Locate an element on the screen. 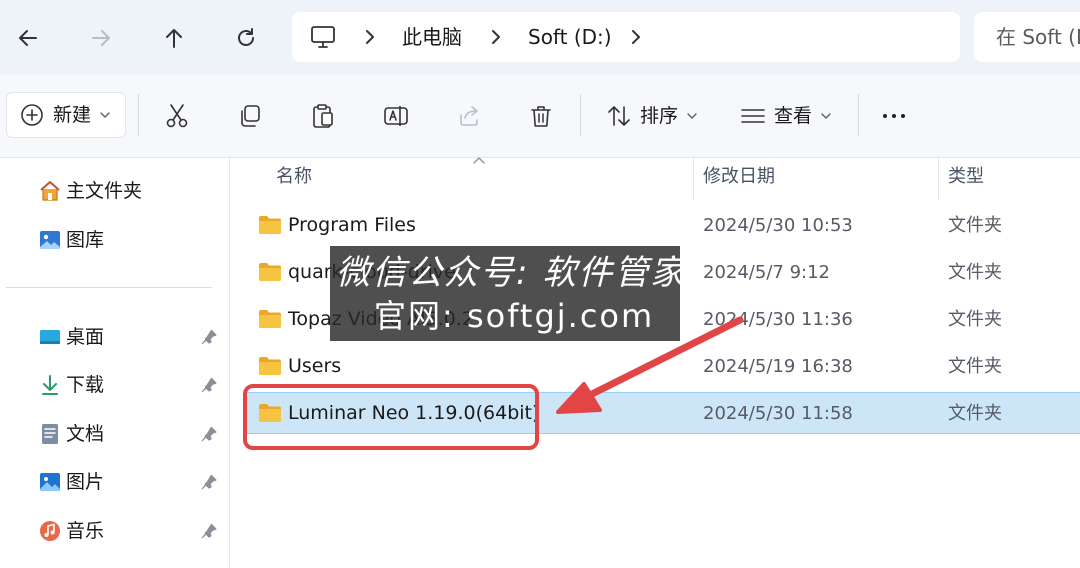 This screenshot has width=1080, height=568. refresh-icon is located at coordinates (246, 37).